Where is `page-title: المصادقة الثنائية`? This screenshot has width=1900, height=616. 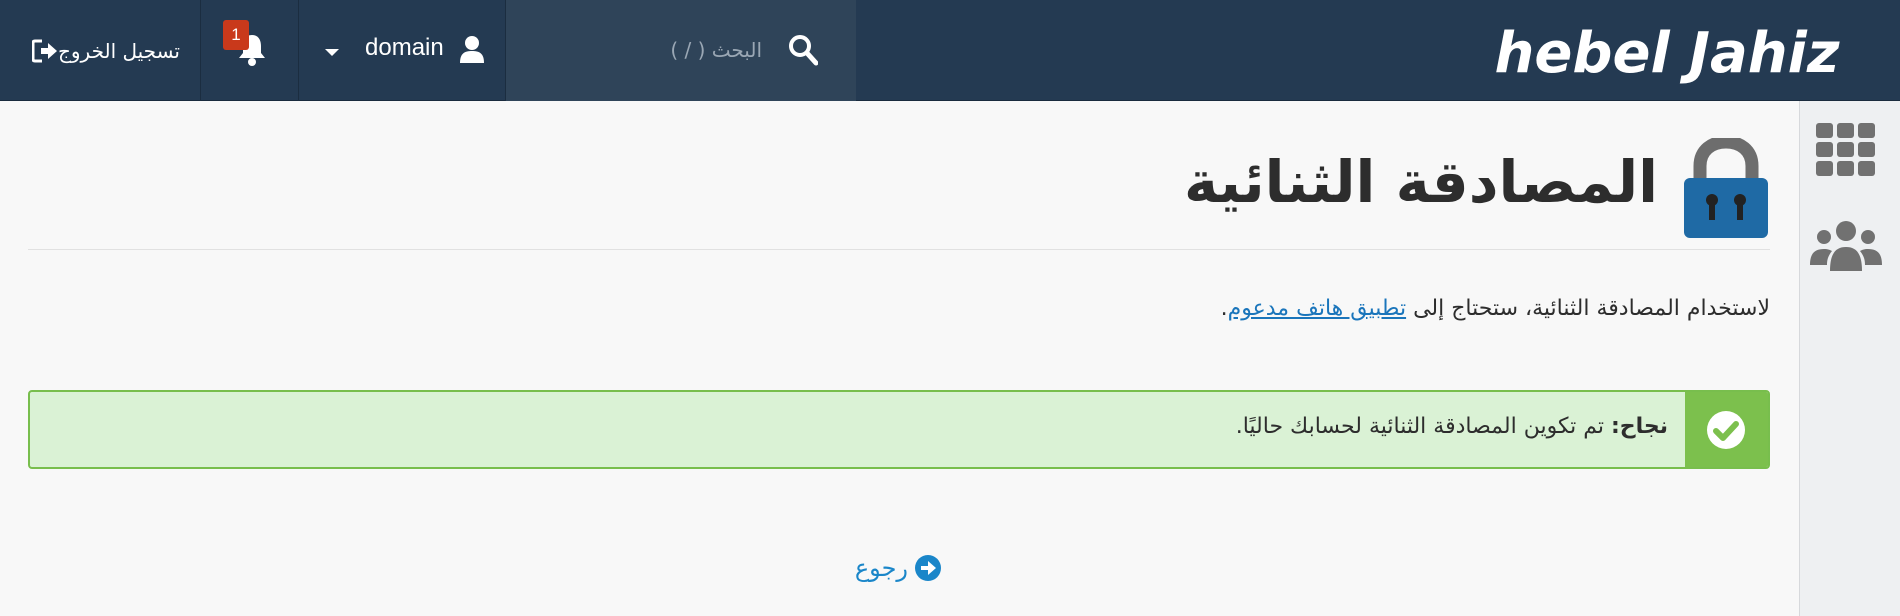 page-title: المصادقة الثنائية is located at coordinates (1421, 182).